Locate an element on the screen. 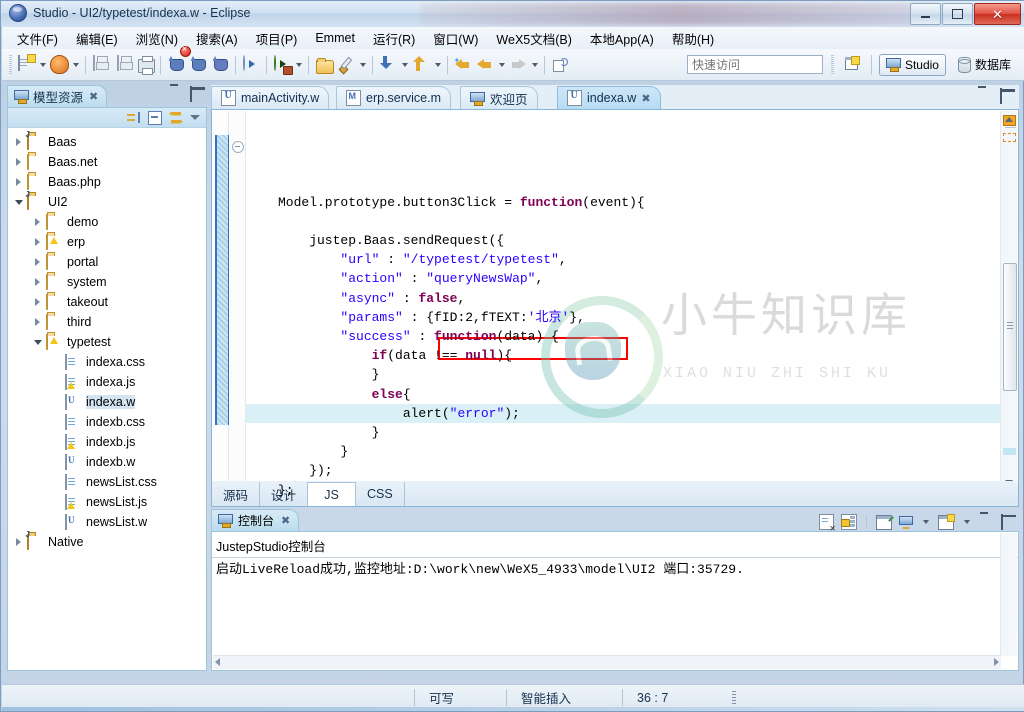 This screenshot has width=1024, height=712. tree-item-indexa-js: indexa.js is located at coordinates (107, 382).